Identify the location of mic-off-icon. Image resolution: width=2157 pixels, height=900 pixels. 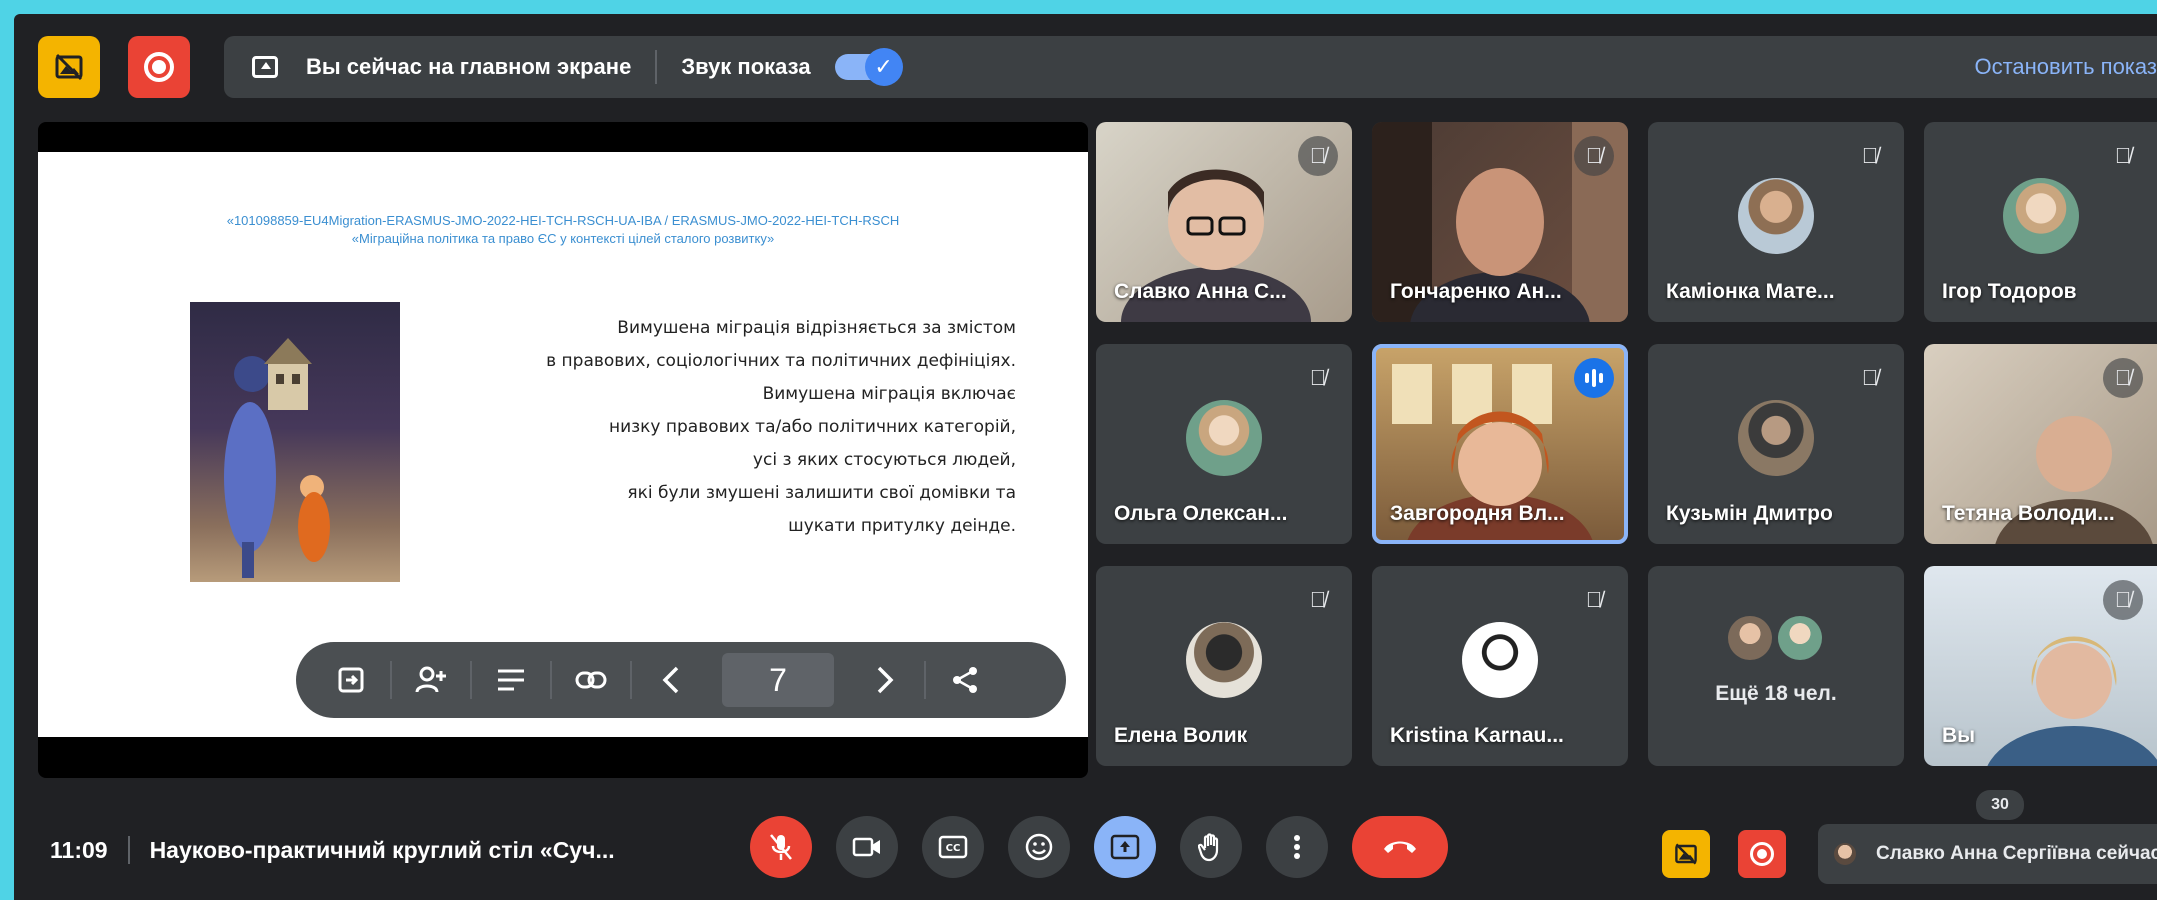
(781, 847).